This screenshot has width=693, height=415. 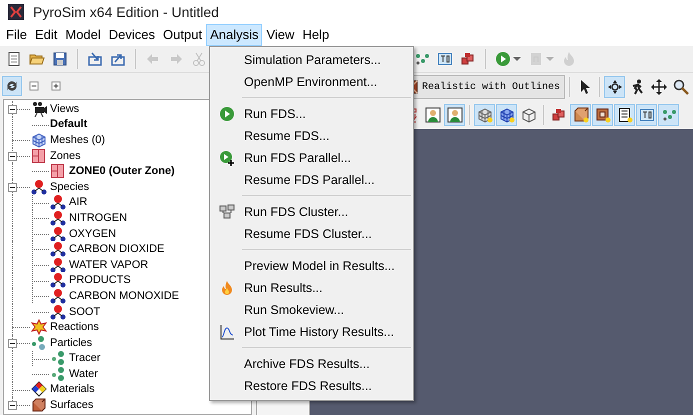 I want to click on orbit-icon, so click(x=614, y=87).